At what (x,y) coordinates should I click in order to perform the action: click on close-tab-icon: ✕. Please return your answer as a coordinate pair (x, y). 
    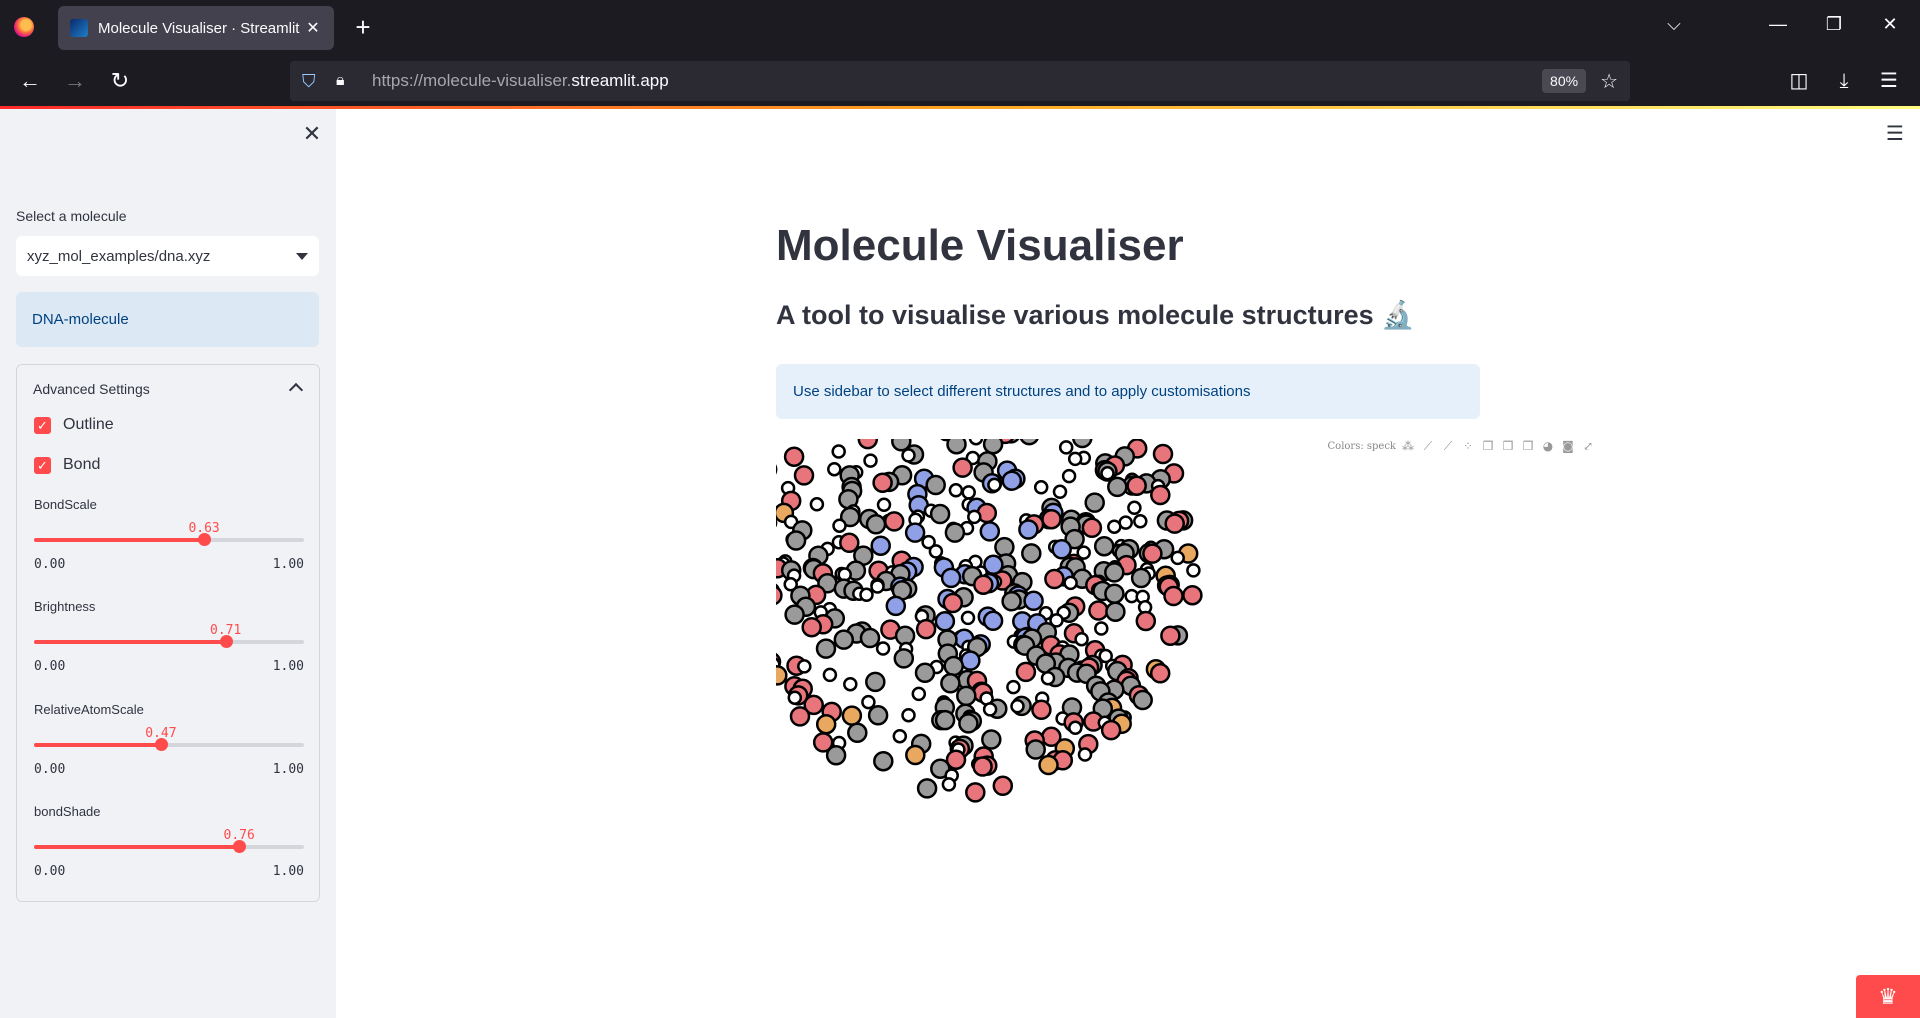
    Looking at the image, I should click on (313, 28).